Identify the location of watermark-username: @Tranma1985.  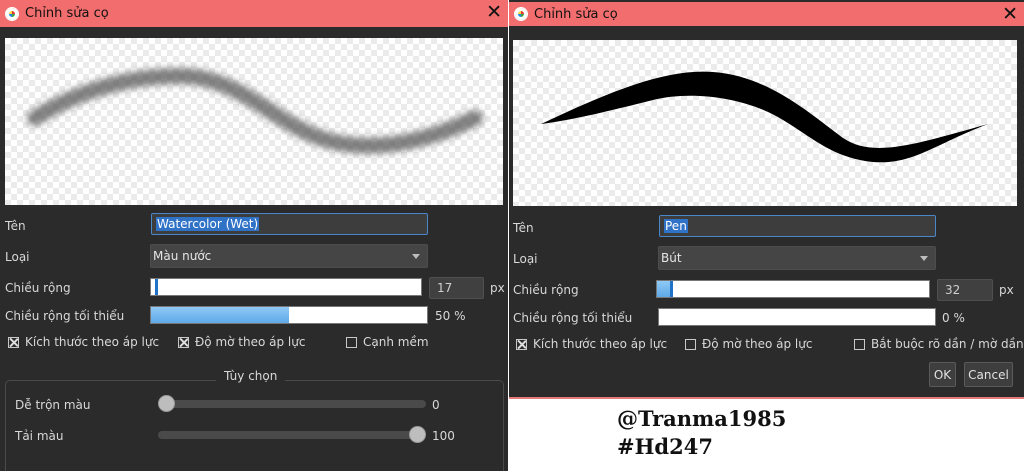
(702, 418).